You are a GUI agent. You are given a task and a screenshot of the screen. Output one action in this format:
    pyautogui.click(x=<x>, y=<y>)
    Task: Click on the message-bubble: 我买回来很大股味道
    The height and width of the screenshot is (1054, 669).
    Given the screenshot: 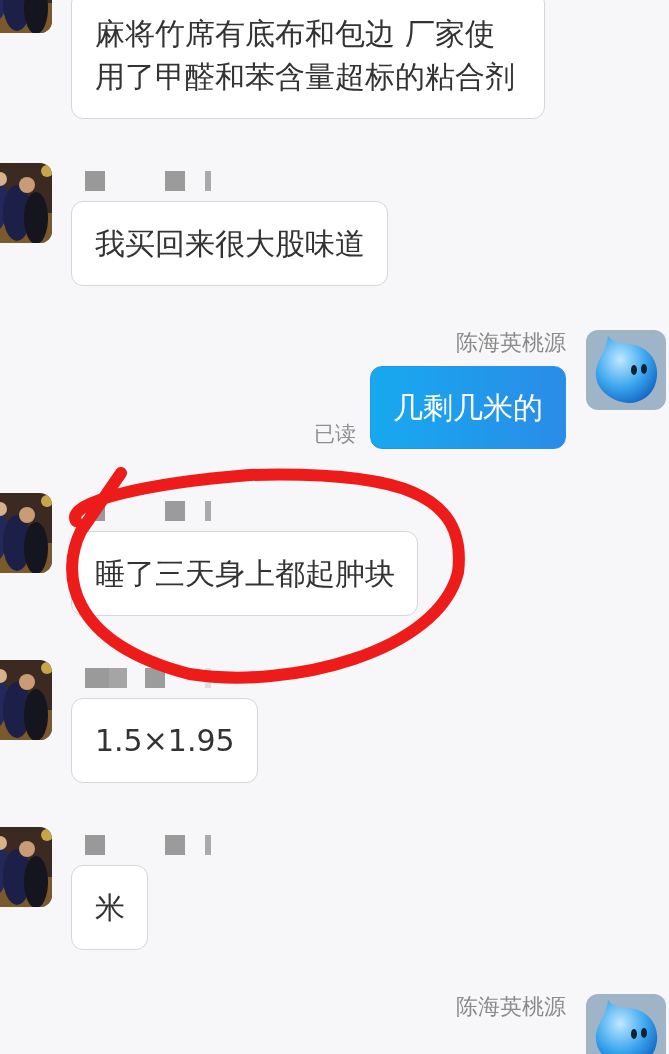 What is the action you would take?
    pyautogui.click(x=229, y=243)
    